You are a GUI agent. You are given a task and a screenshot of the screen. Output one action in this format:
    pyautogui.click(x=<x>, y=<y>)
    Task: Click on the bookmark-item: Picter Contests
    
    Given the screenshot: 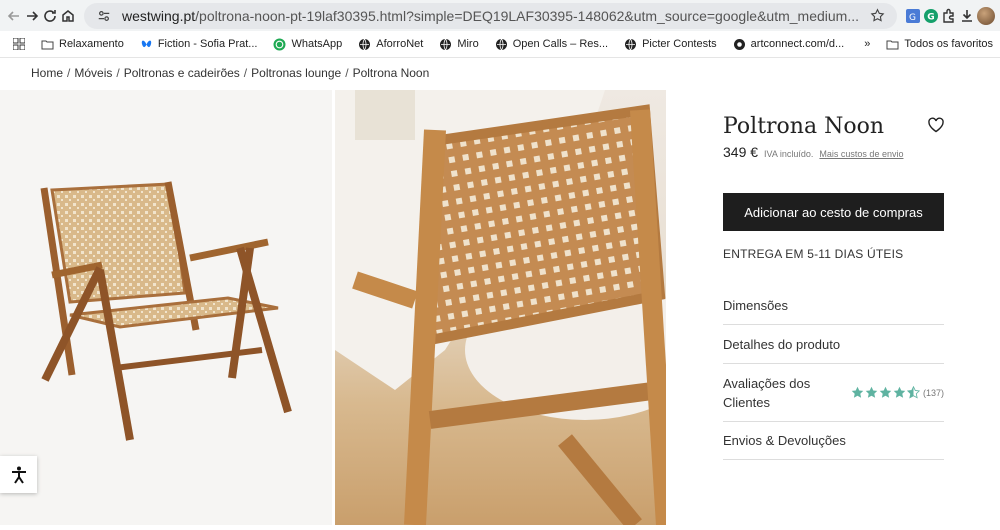 What is the action you would take?
    pyautogui.click(x=670, y=44)
    